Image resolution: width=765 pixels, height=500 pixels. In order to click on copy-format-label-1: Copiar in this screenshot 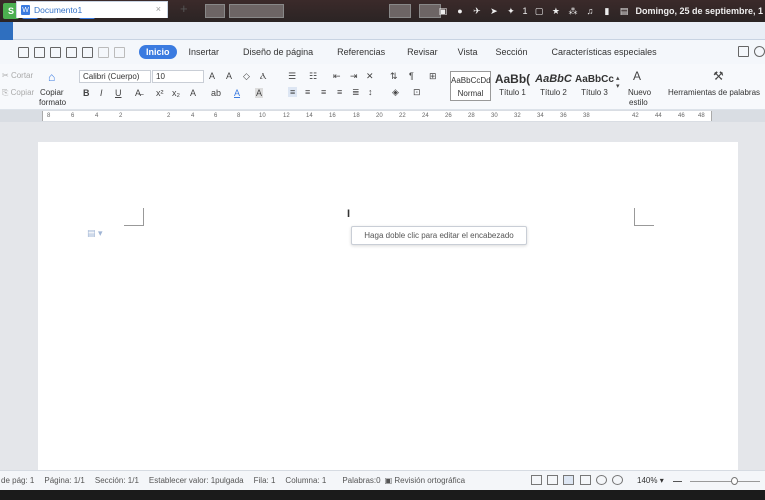, I will do `click(52, 92)`.